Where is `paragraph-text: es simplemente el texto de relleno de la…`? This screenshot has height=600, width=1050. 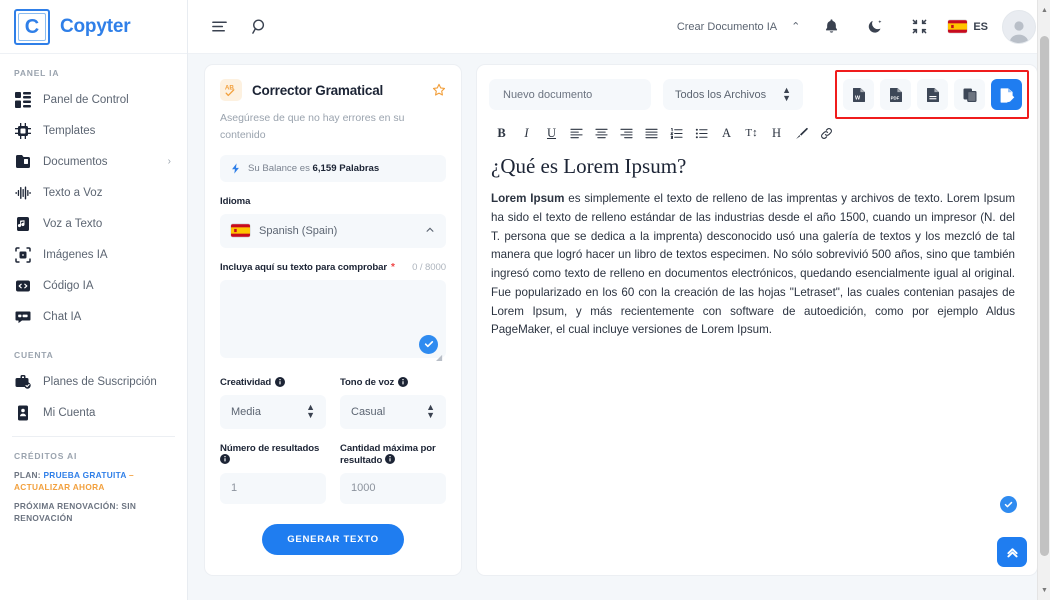
paragraph-text: es simplemente el texto de relleno de la… is located at coordinates (753, 264).